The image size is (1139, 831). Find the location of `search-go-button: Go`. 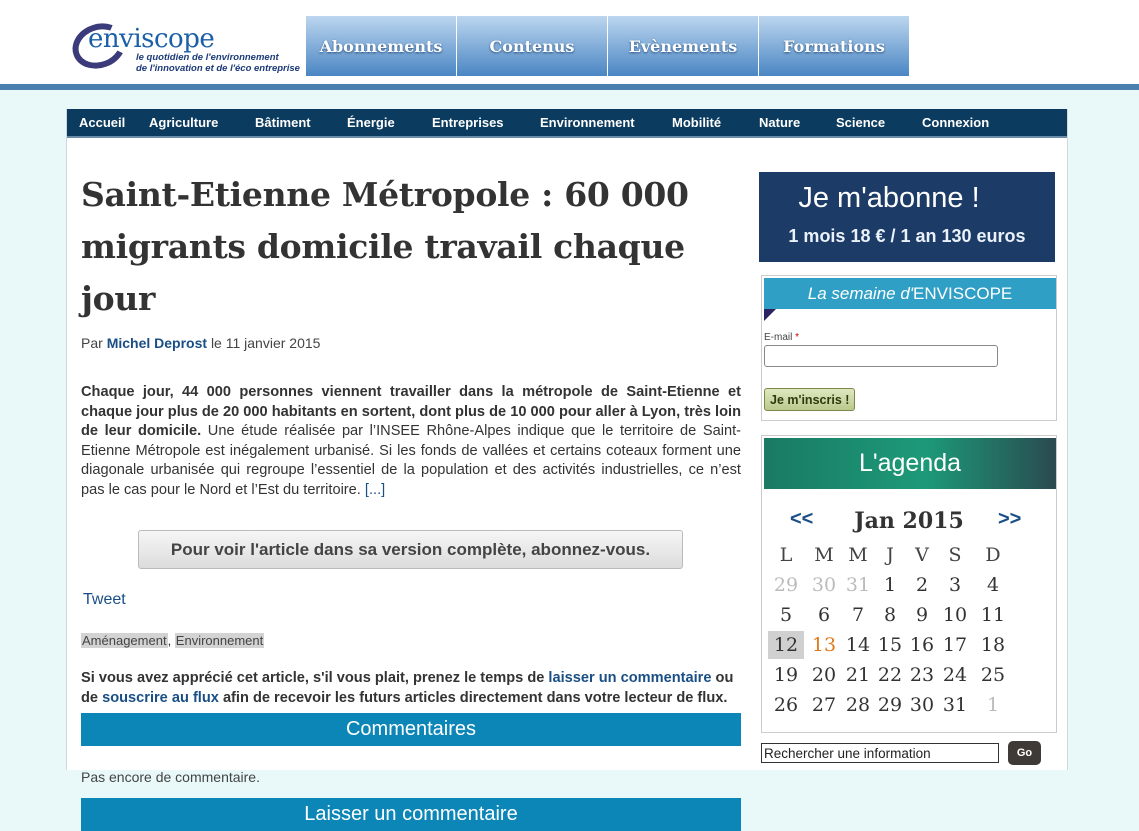

search-go-button: Go is located at coordinates (1024, 753).